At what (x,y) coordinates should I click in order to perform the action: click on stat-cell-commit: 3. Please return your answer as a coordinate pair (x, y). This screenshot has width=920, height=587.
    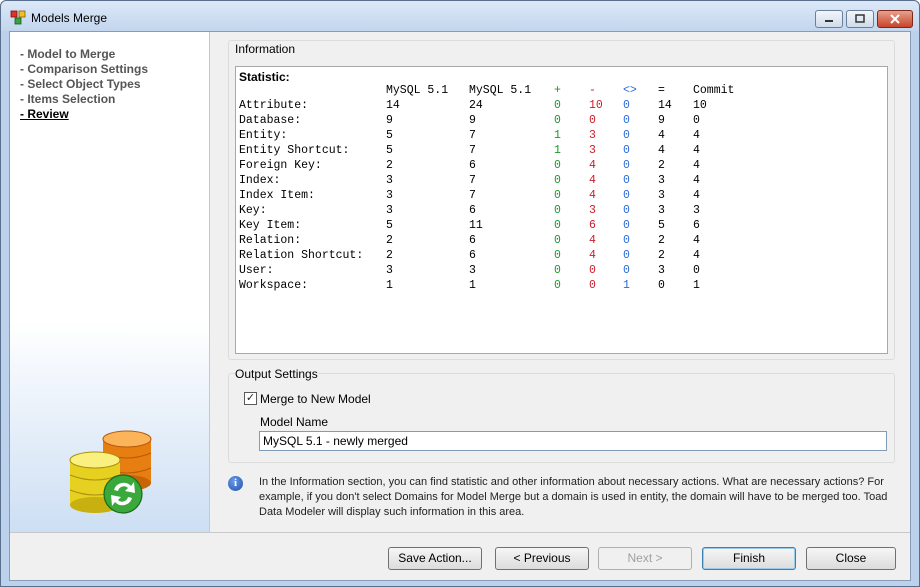
    Looking at the image, I should click on (696, 210).